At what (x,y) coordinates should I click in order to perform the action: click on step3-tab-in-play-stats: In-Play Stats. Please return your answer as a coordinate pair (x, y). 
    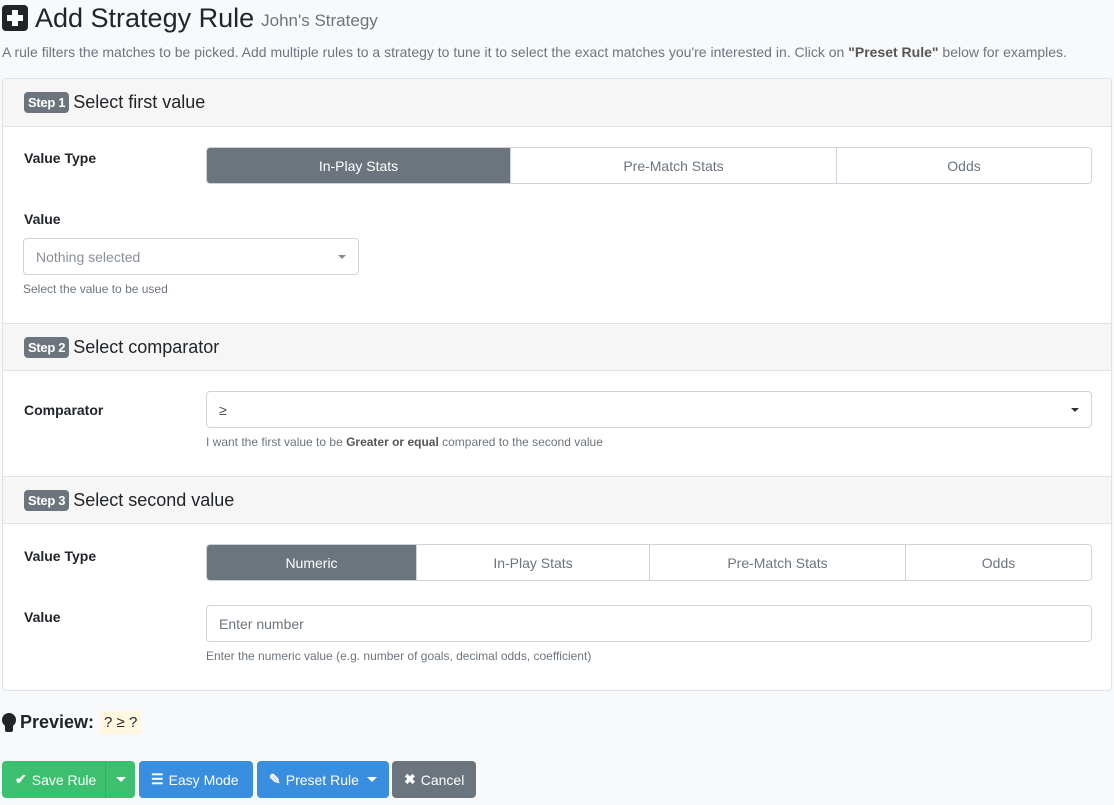
    Looking at the image, I should click on (532, 562).